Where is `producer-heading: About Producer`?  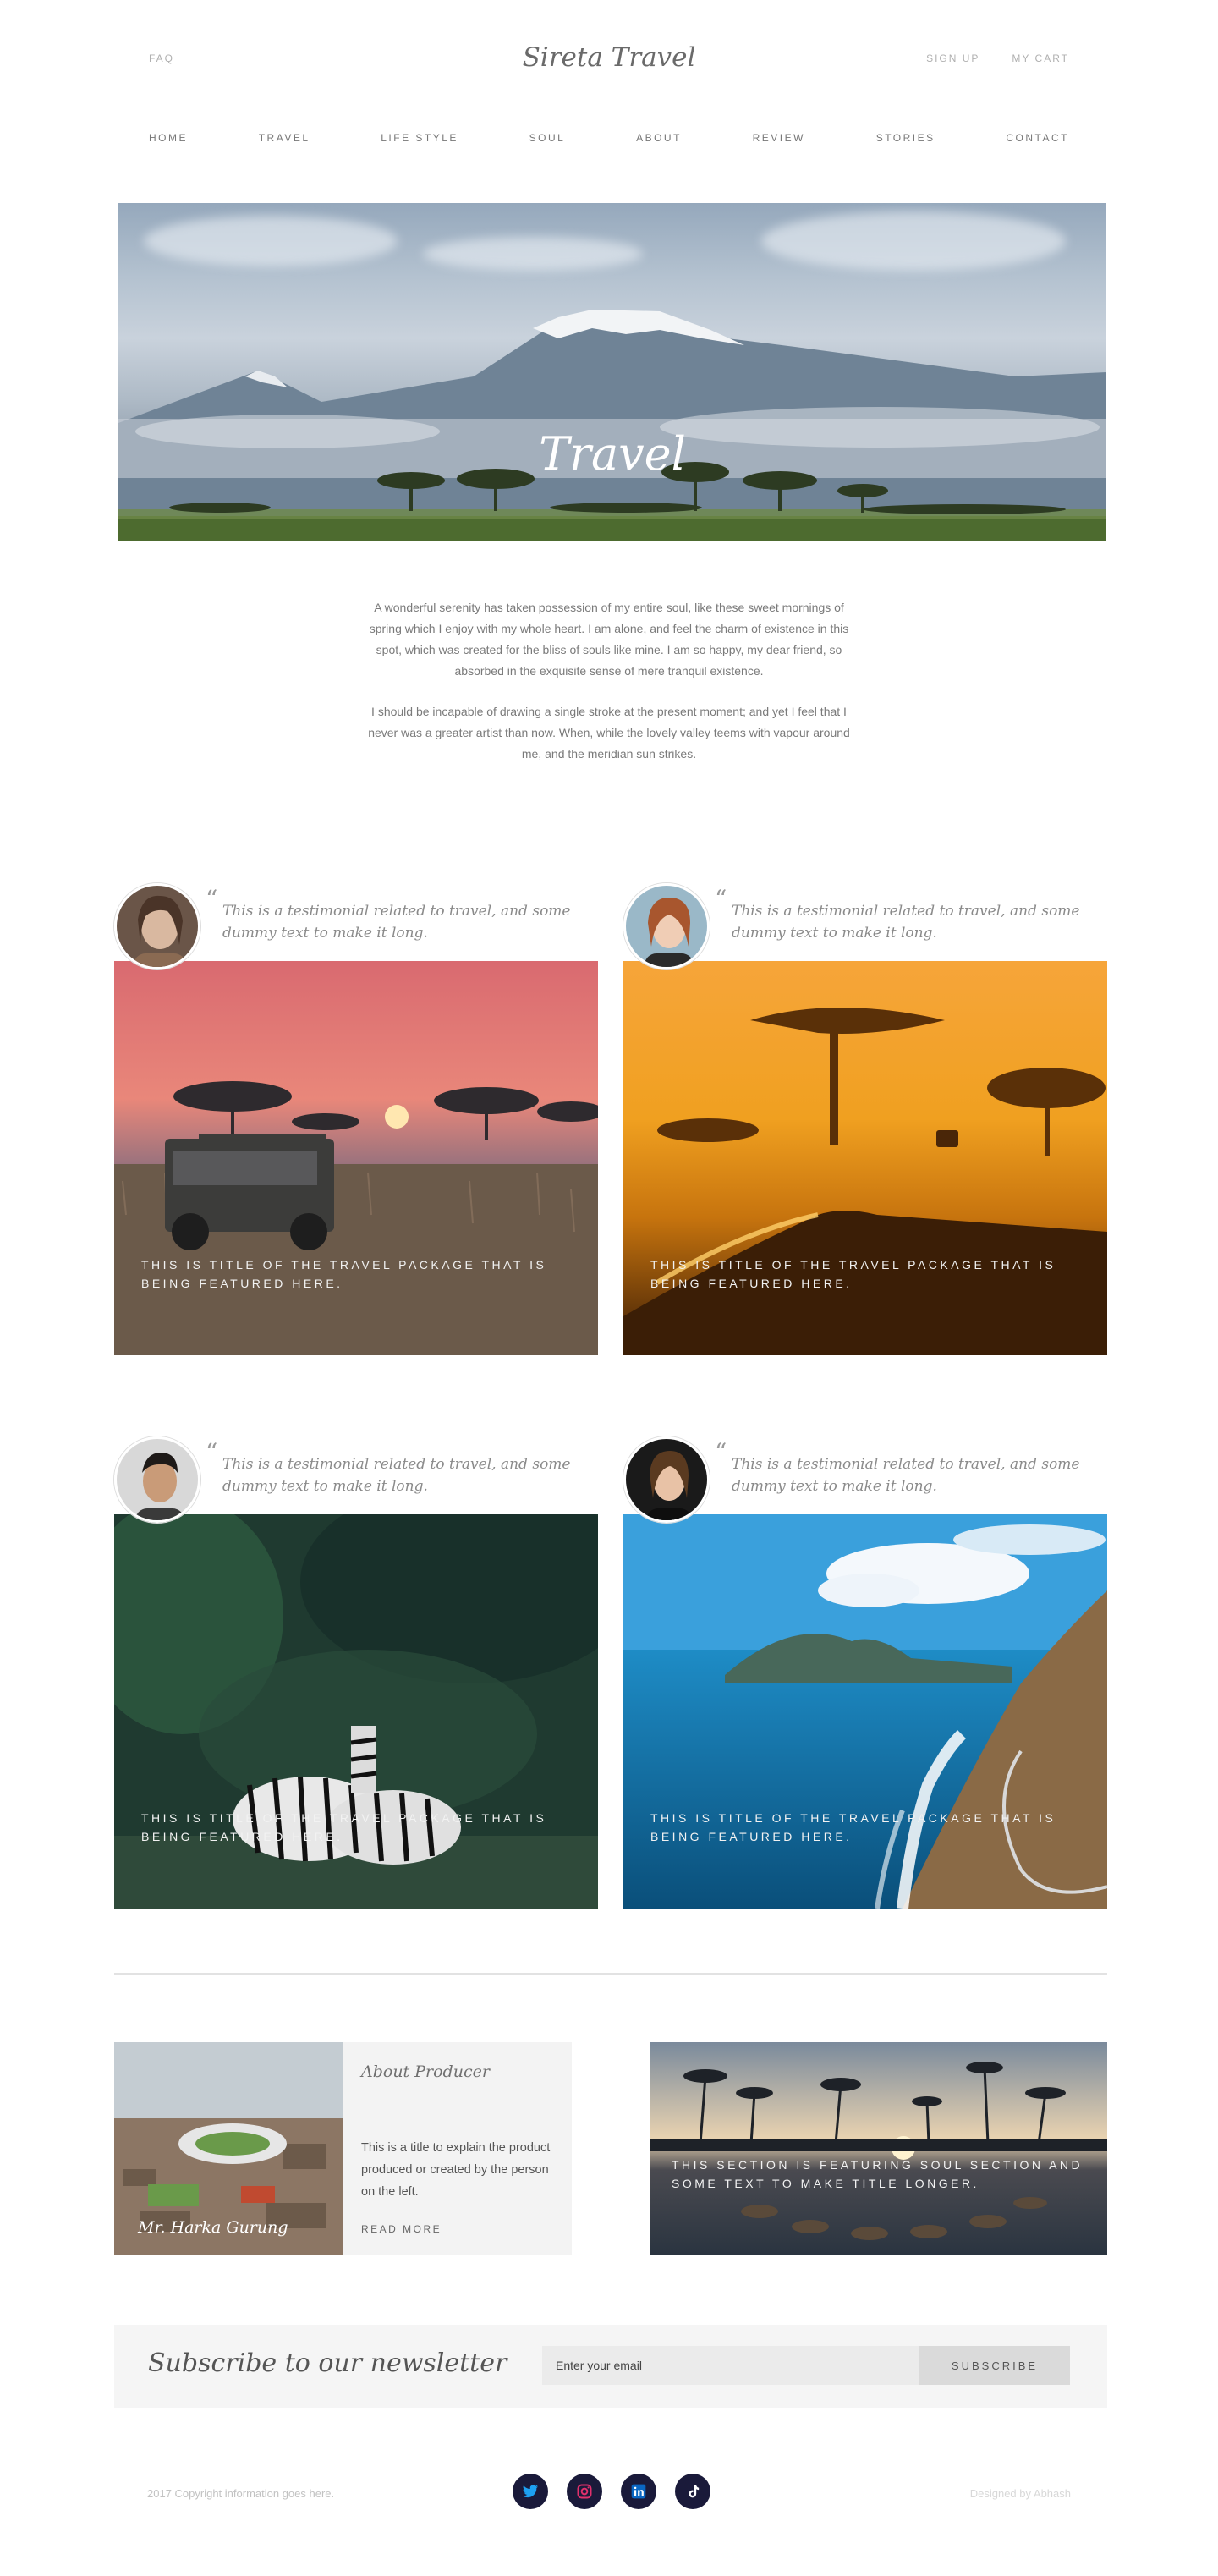
producer-heading: About Producer is located at coordinates (425, 2071).